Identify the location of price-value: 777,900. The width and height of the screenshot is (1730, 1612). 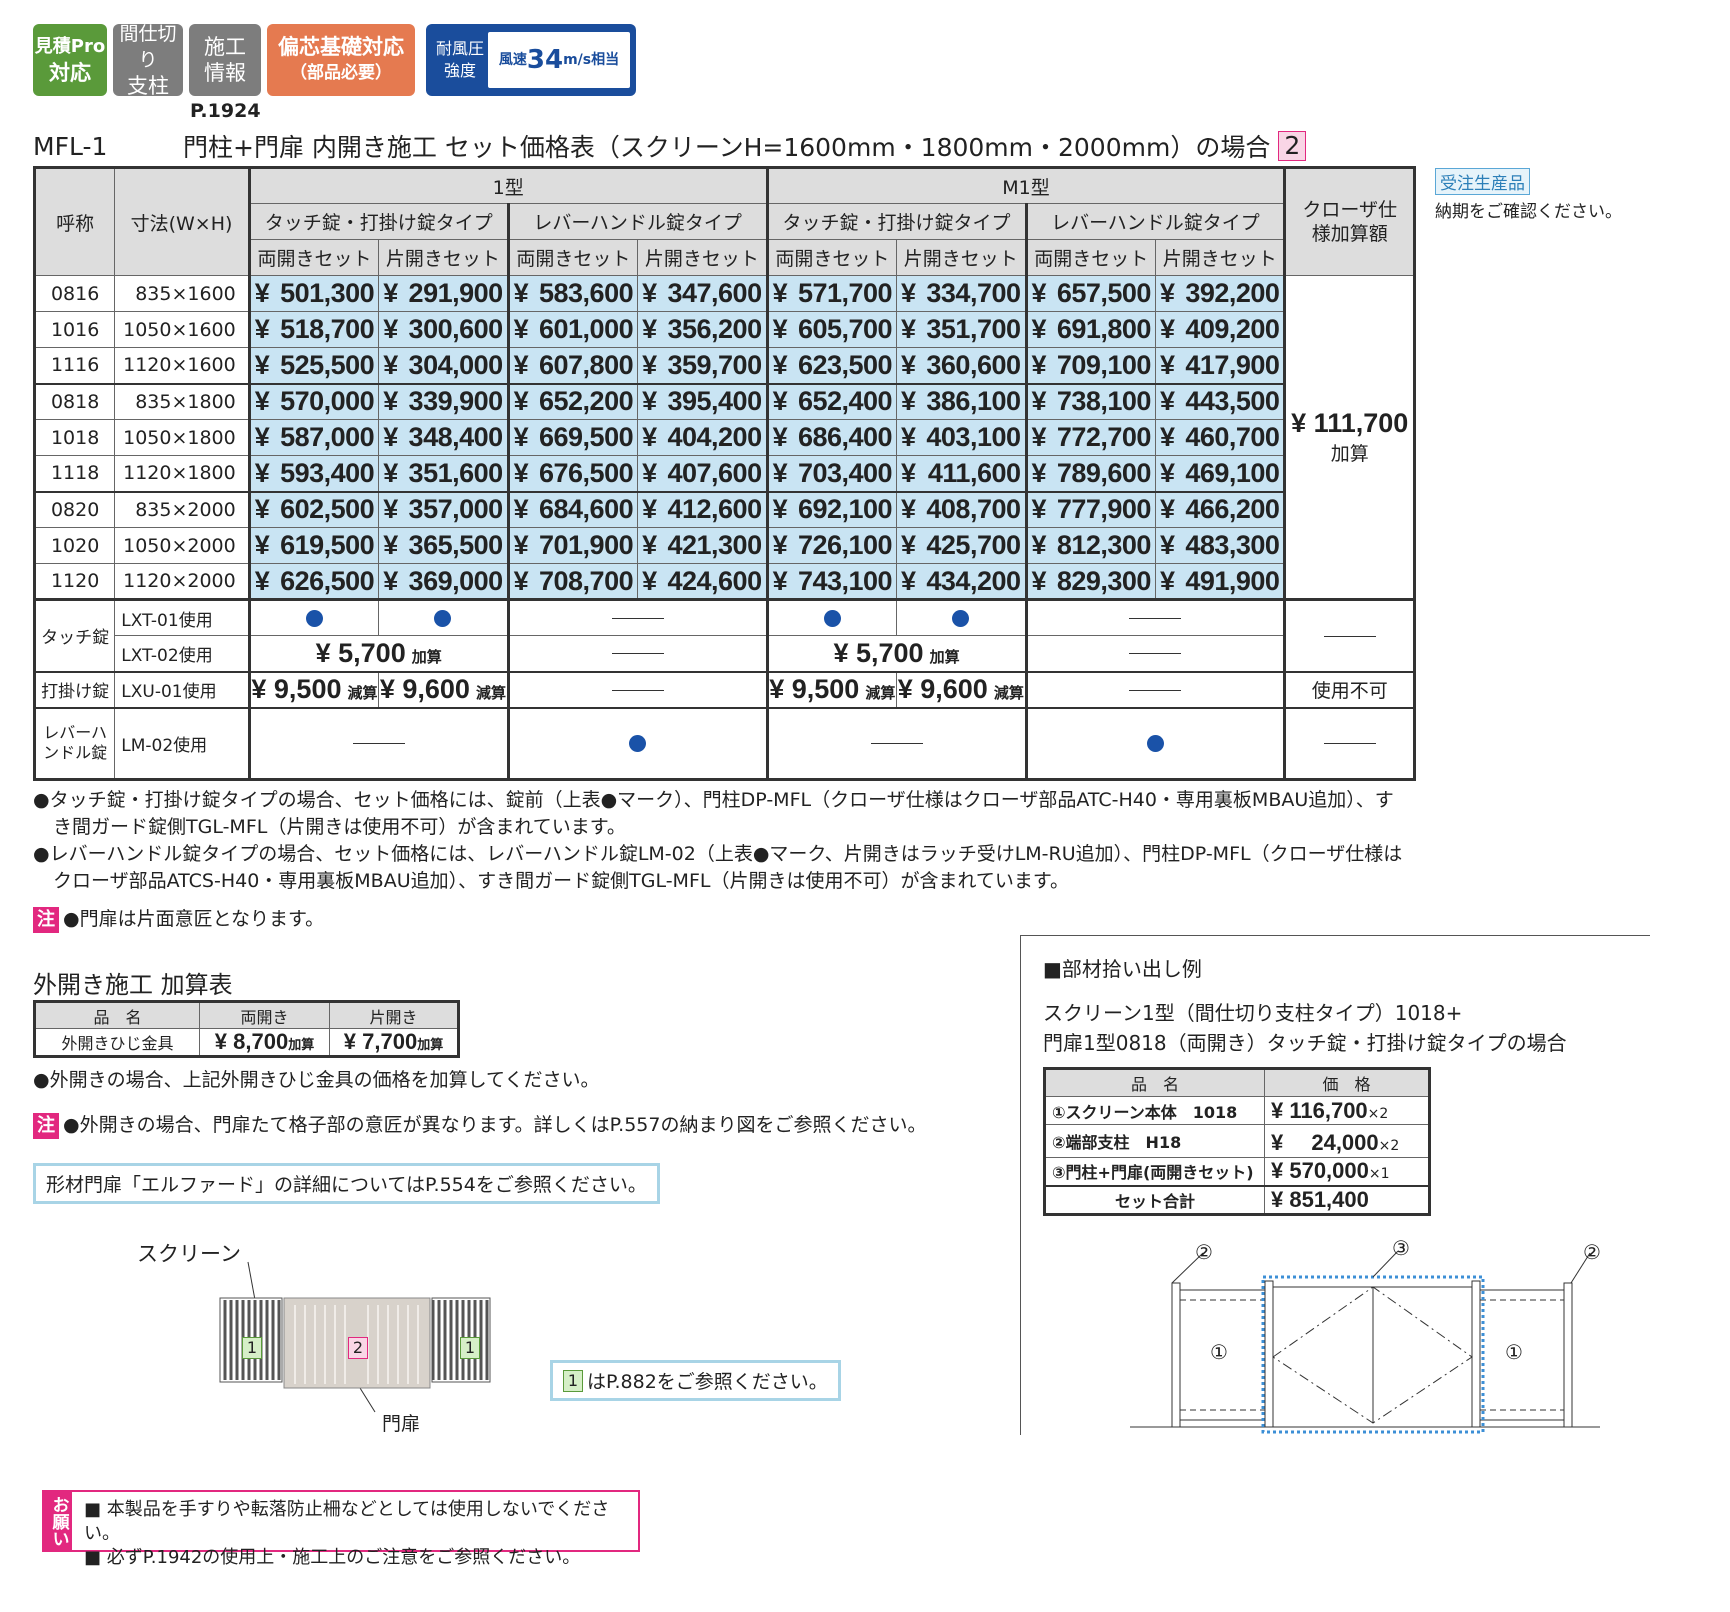
(1104, 509).